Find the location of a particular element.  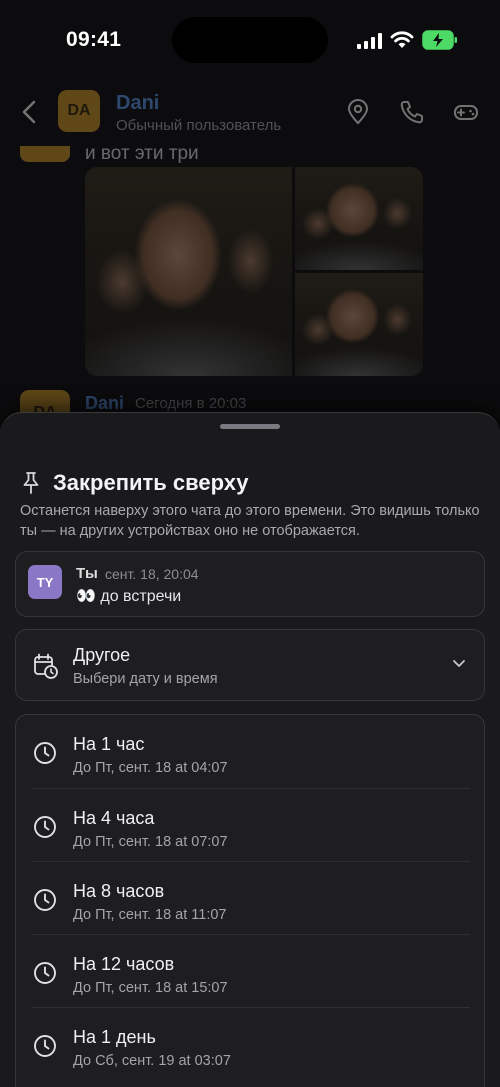

photo-album is located at coordinates (254, 271).